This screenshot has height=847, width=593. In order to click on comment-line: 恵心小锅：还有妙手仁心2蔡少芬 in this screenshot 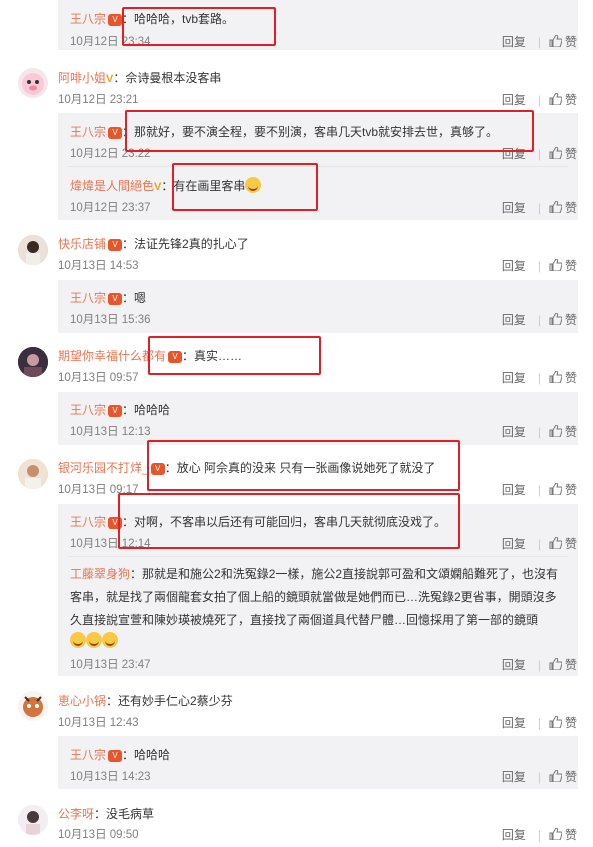, I will do `click(145, 701)`.